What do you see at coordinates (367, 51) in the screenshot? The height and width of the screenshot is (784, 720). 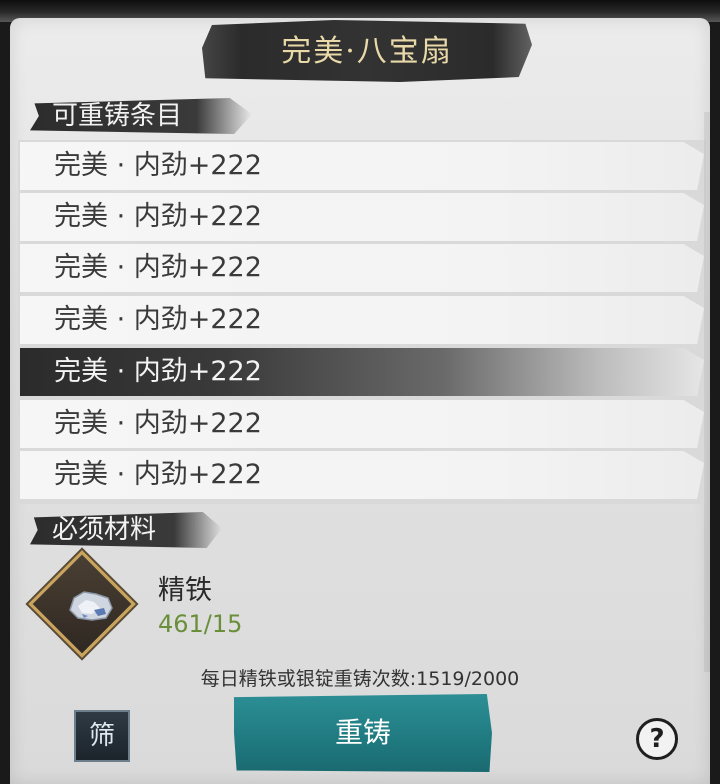 I see `page-title: 完美·八宝扇` at bounding box center [367, 51].